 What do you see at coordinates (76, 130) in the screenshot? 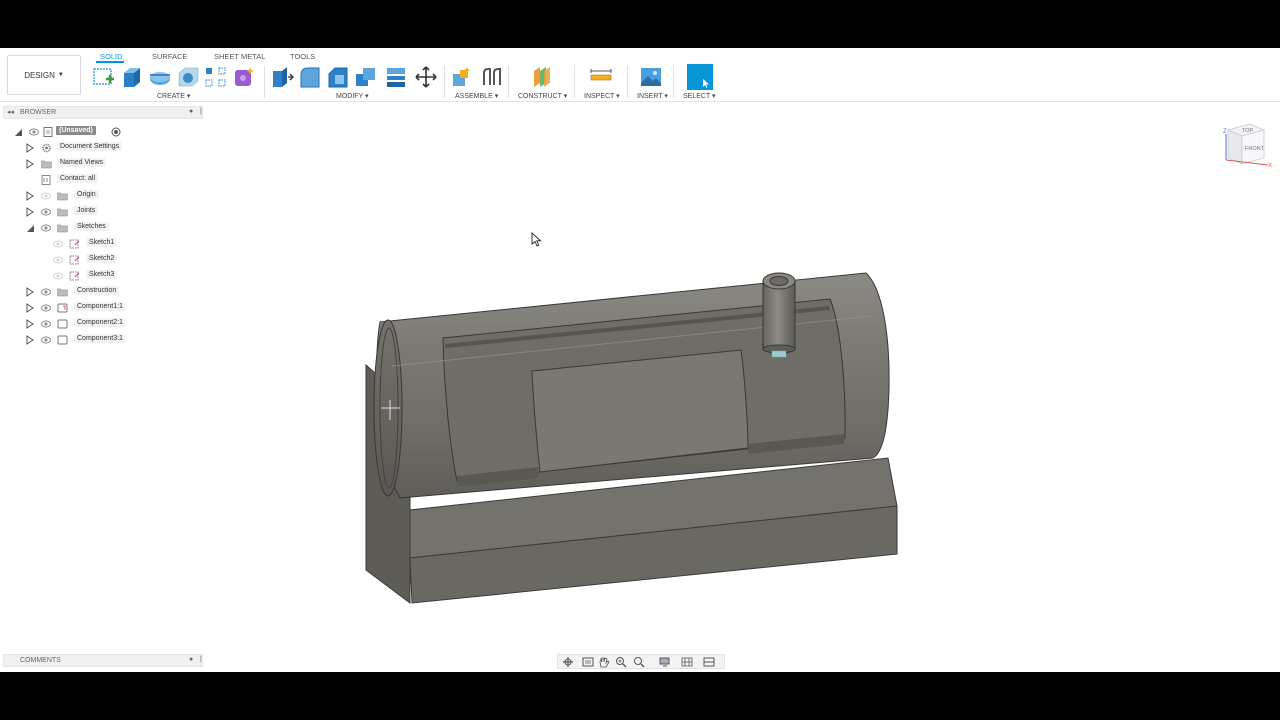
I see `root-document-label: (Unsaved)` at bounding box center [76, 130].